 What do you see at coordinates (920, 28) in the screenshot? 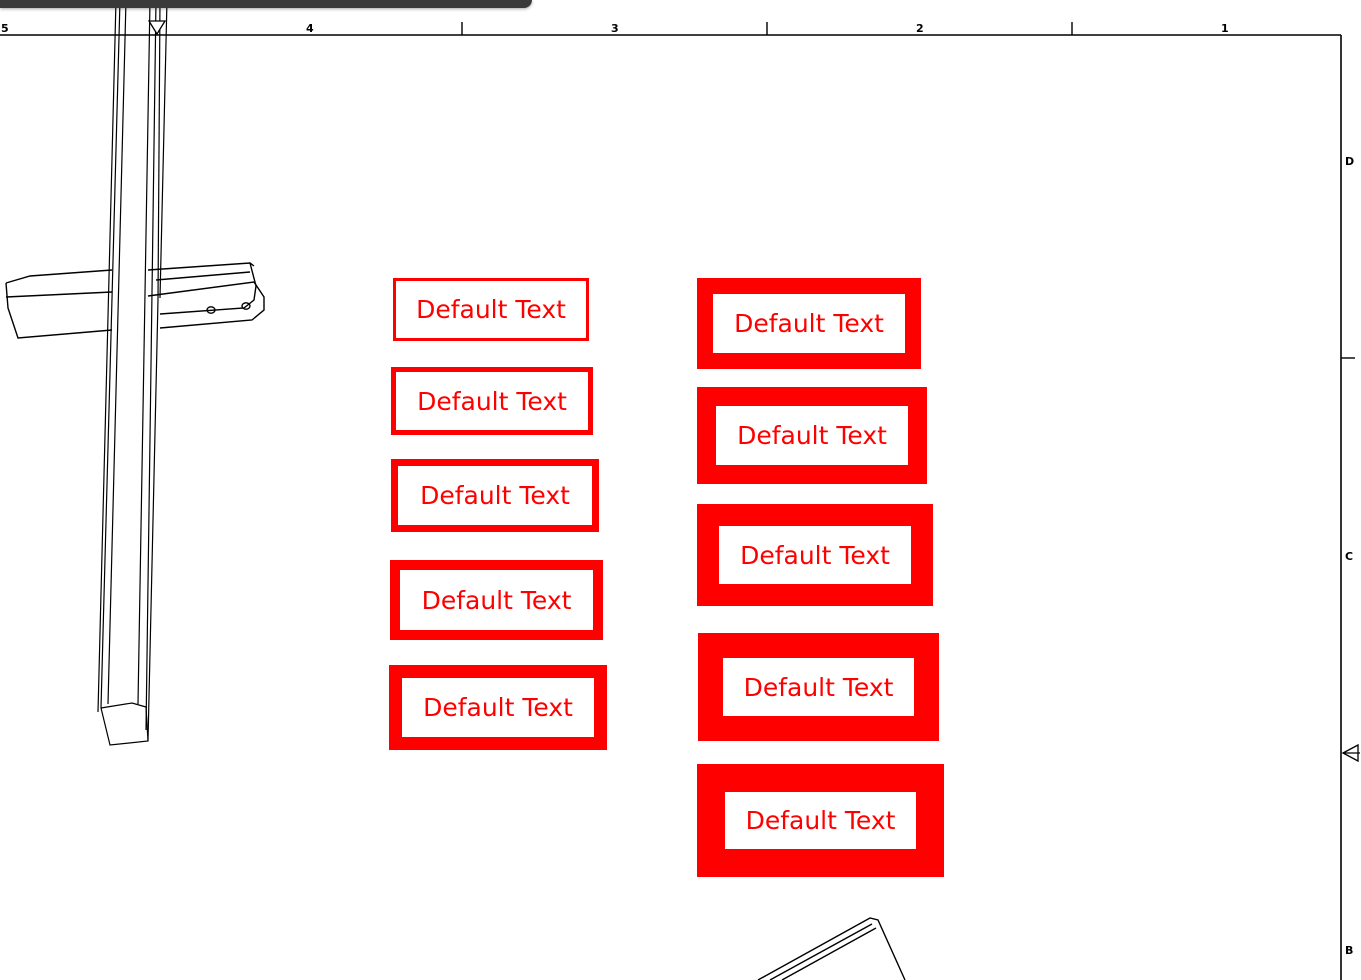
I see `column-label: 2` at bounding box center [920, 28].